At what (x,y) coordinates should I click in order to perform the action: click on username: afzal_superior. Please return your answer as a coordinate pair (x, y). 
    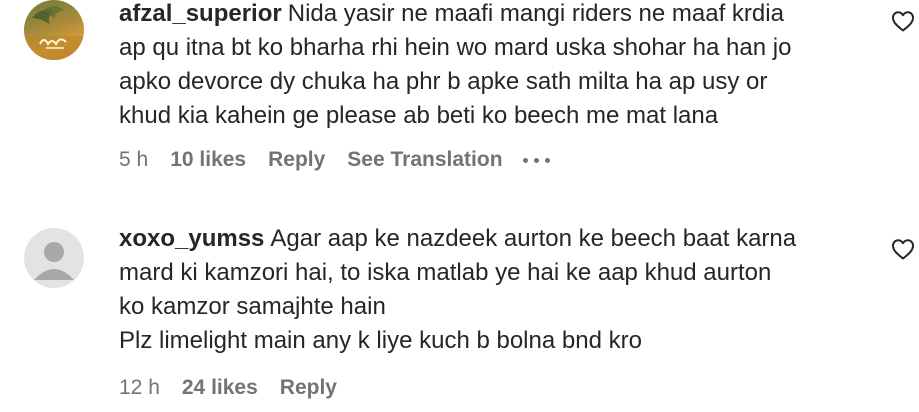
    Looking at the image, I should click on (200, 13).